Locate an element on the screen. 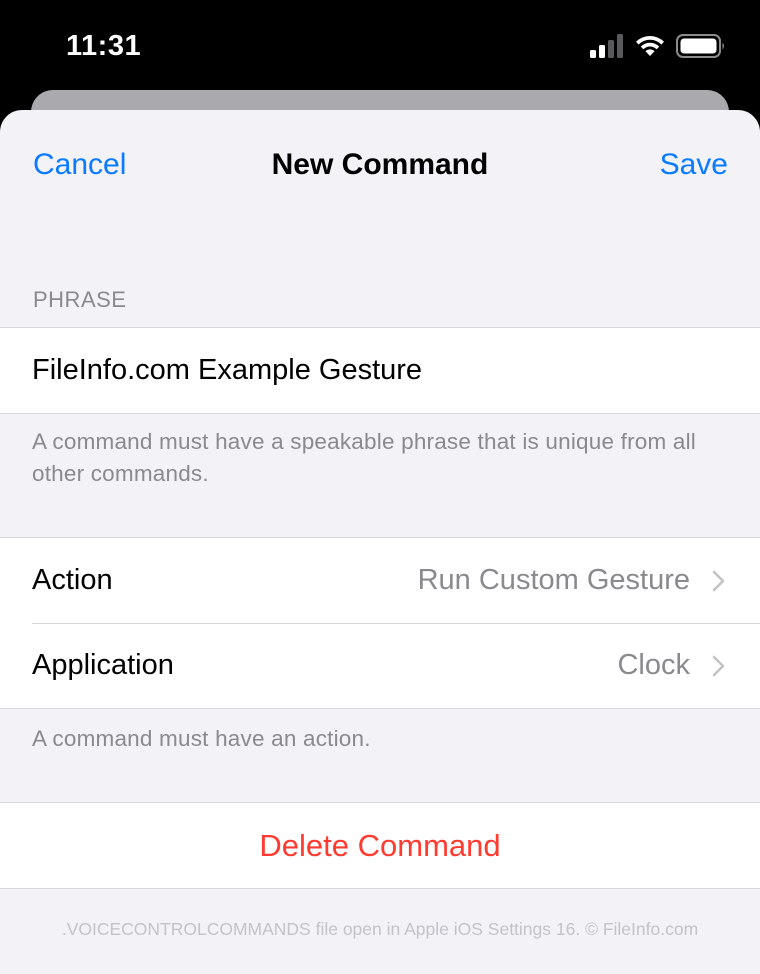 The image size is (760, 974). delete-command-button: Delete Command is located at coordinates (380, 845).